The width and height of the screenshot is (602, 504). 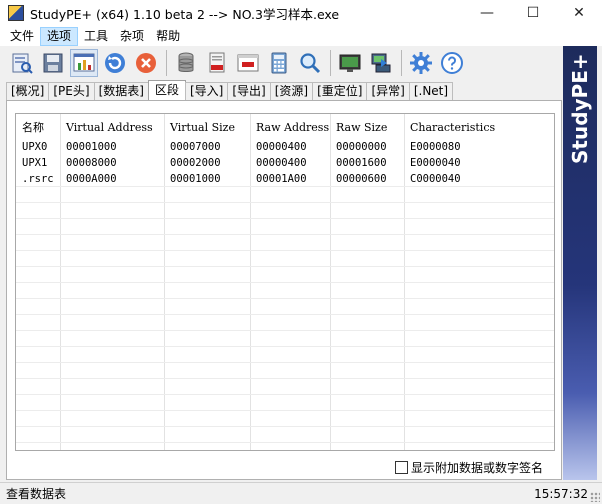 What do you see at coordinates (91, 163) in the screenshot?
I see `section-virtual-address: 00008000` at bounding box center [91, 163].